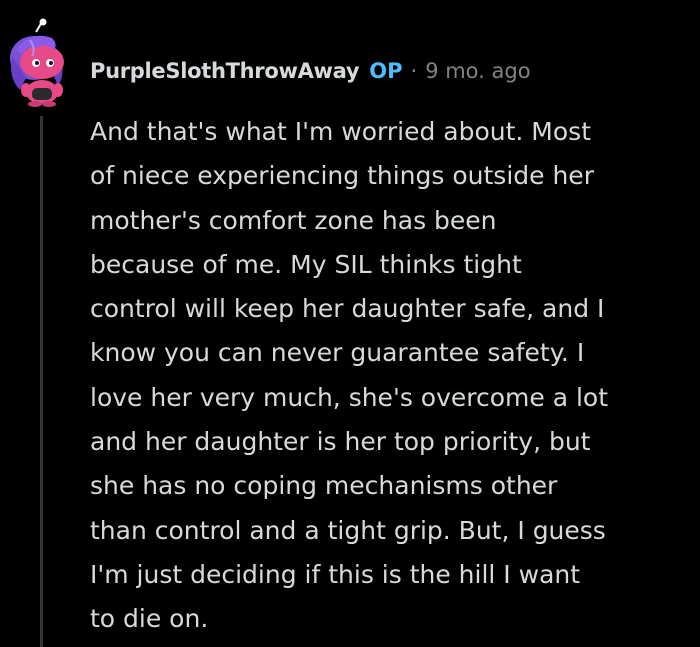  I want to click on comment-body-line: love her very much, she's overcome a lot, so click(349, 397).